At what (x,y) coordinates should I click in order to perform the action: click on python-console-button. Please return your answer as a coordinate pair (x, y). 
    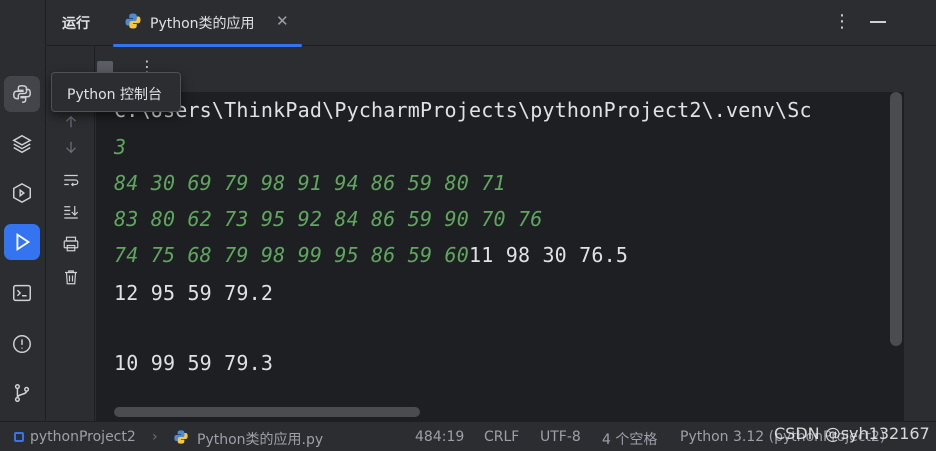
    Looking at the image, I should click on (22, 94).